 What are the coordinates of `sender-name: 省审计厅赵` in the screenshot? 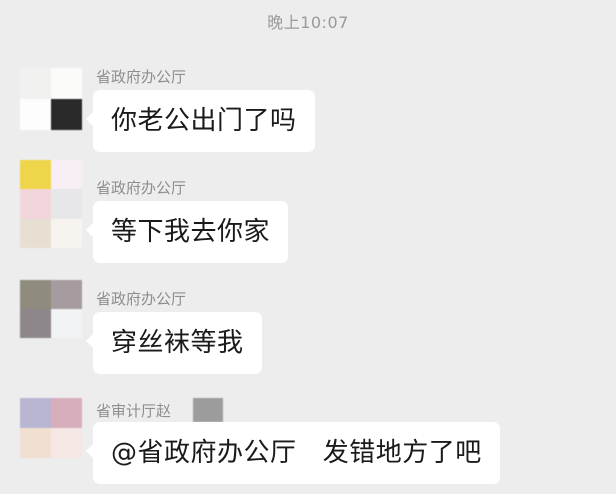 It's located at (160, 410).